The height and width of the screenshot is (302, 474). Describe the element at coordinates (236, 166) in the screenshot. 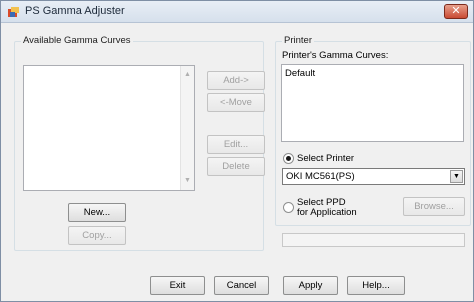

I see `delete-button: Delete` at that location.